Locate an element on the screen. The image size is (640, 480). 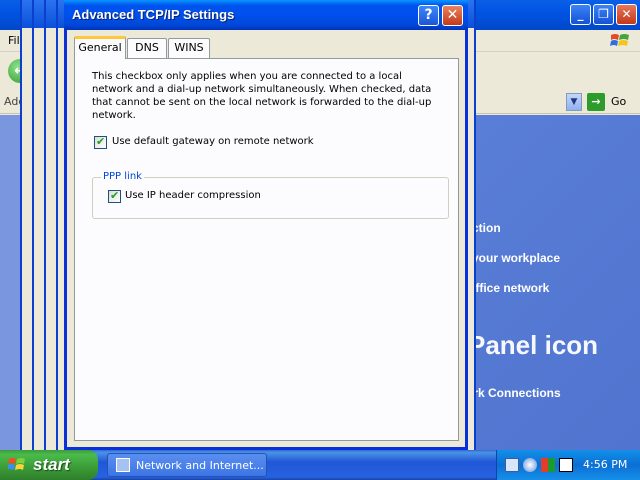
system-tray: 4:56 PM is located at coordinates (568, 465).